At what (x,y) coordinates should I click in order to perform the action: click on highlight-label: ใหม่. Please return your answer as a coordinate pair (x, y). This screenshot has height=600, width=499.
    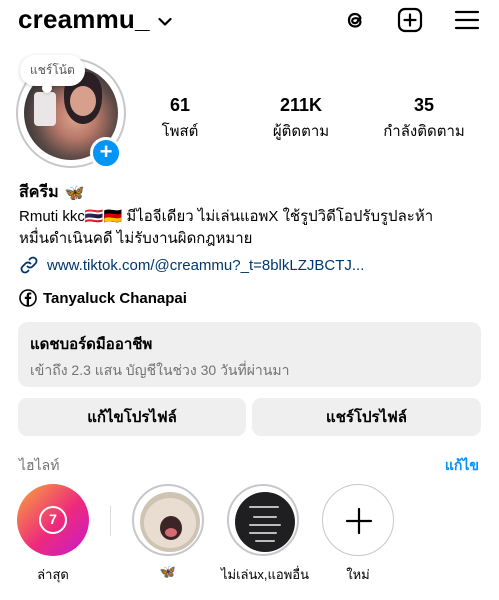
    Looking at the image, I should click on (358, 574).